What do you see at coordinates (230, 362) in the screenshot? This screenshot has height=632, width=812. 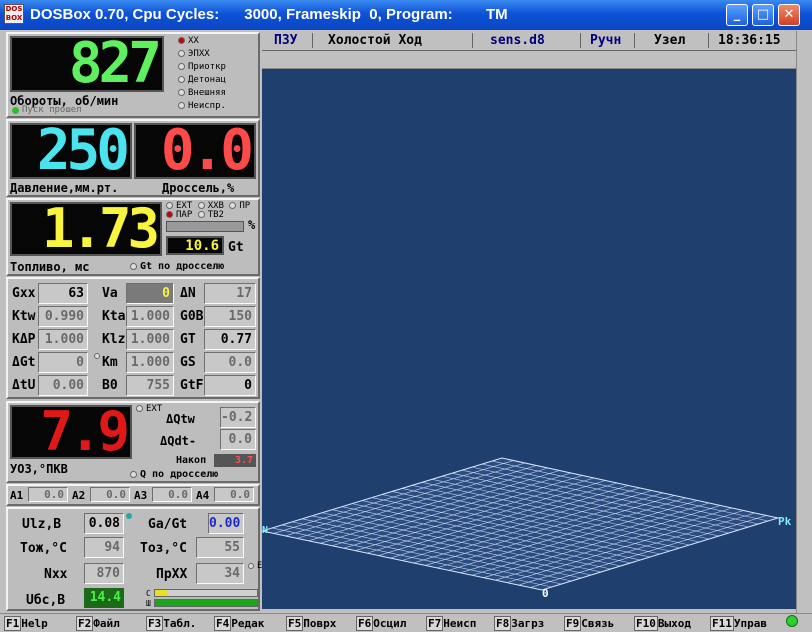 I see `param-value: 0.0` at bounding box center [230, 362].